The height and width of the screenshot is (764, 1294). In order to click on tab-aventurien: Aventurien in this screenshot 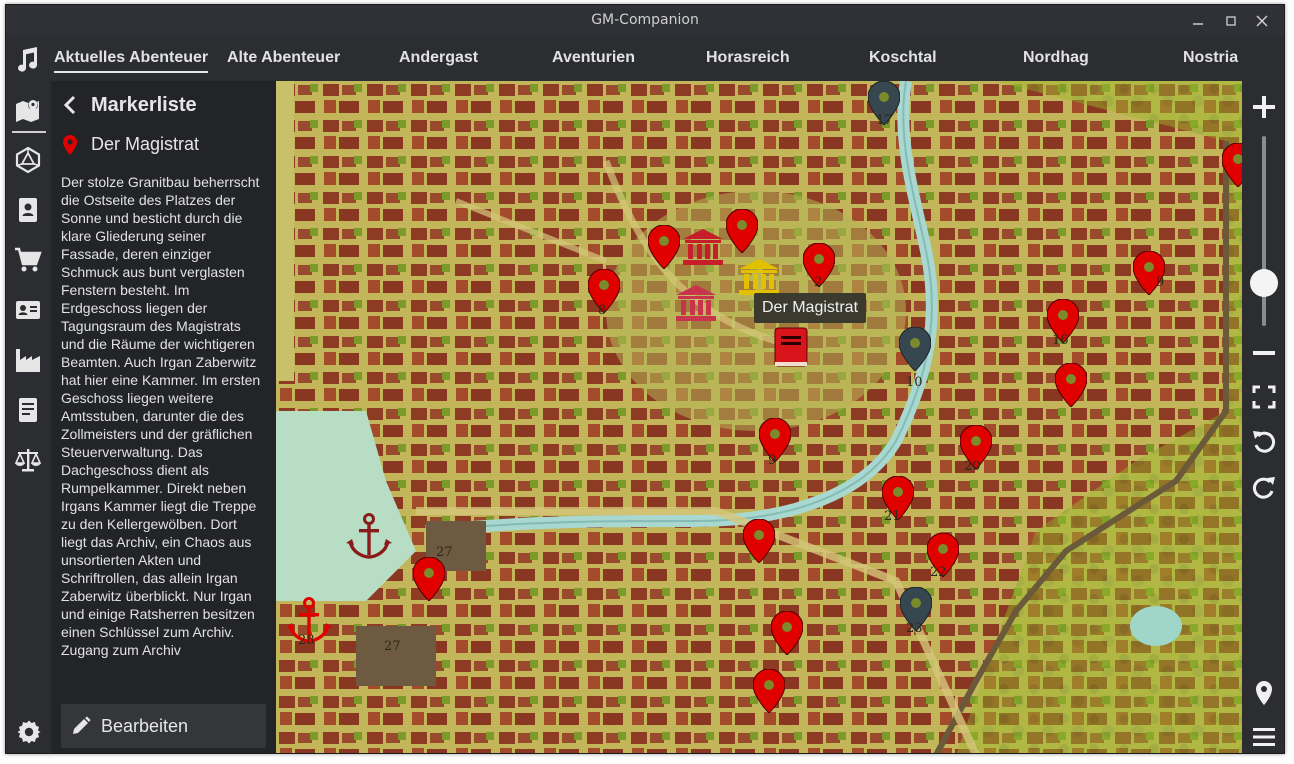, I will do `click(593, 58)`.